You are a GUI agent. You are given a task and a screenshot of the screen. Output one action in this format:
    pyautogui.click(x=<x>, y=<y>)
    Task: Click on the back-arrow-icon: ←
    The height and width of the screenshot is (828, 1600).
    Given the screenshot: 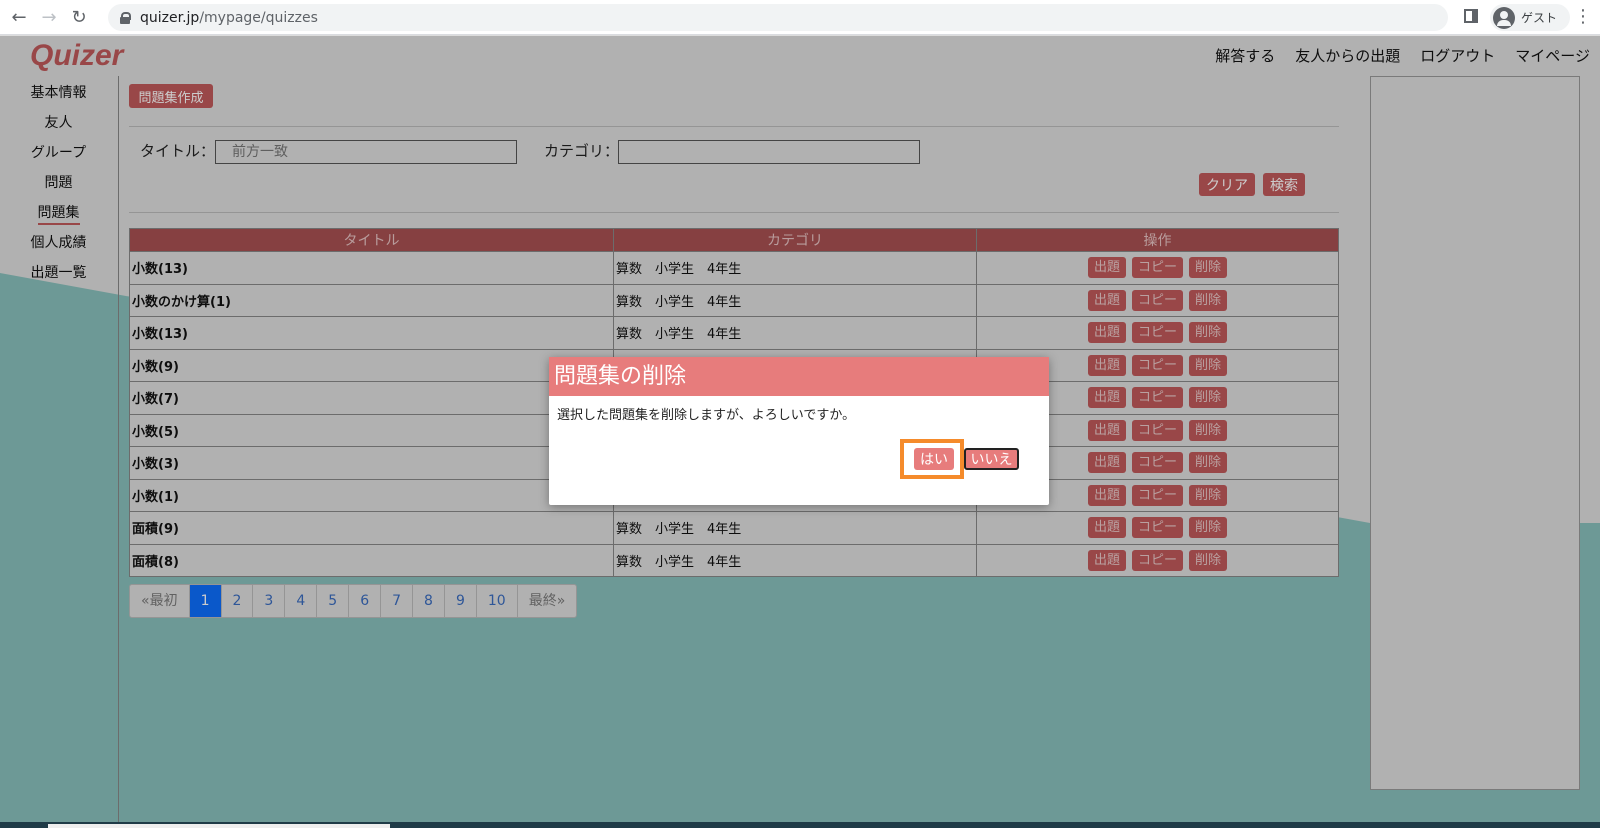 What is the action you would take?
    pyautogui.click(x=19, y=17)
    